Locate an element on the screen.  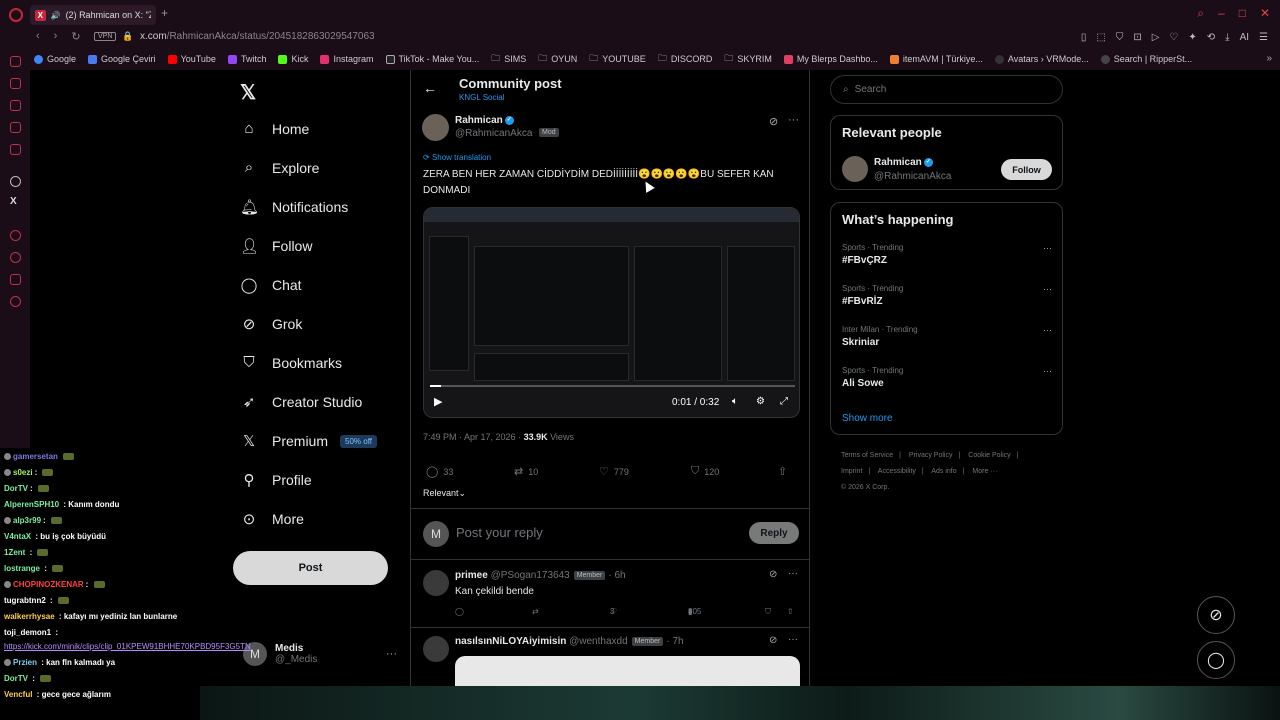
bookmark-item: Google is located at coordinates (55, 59).